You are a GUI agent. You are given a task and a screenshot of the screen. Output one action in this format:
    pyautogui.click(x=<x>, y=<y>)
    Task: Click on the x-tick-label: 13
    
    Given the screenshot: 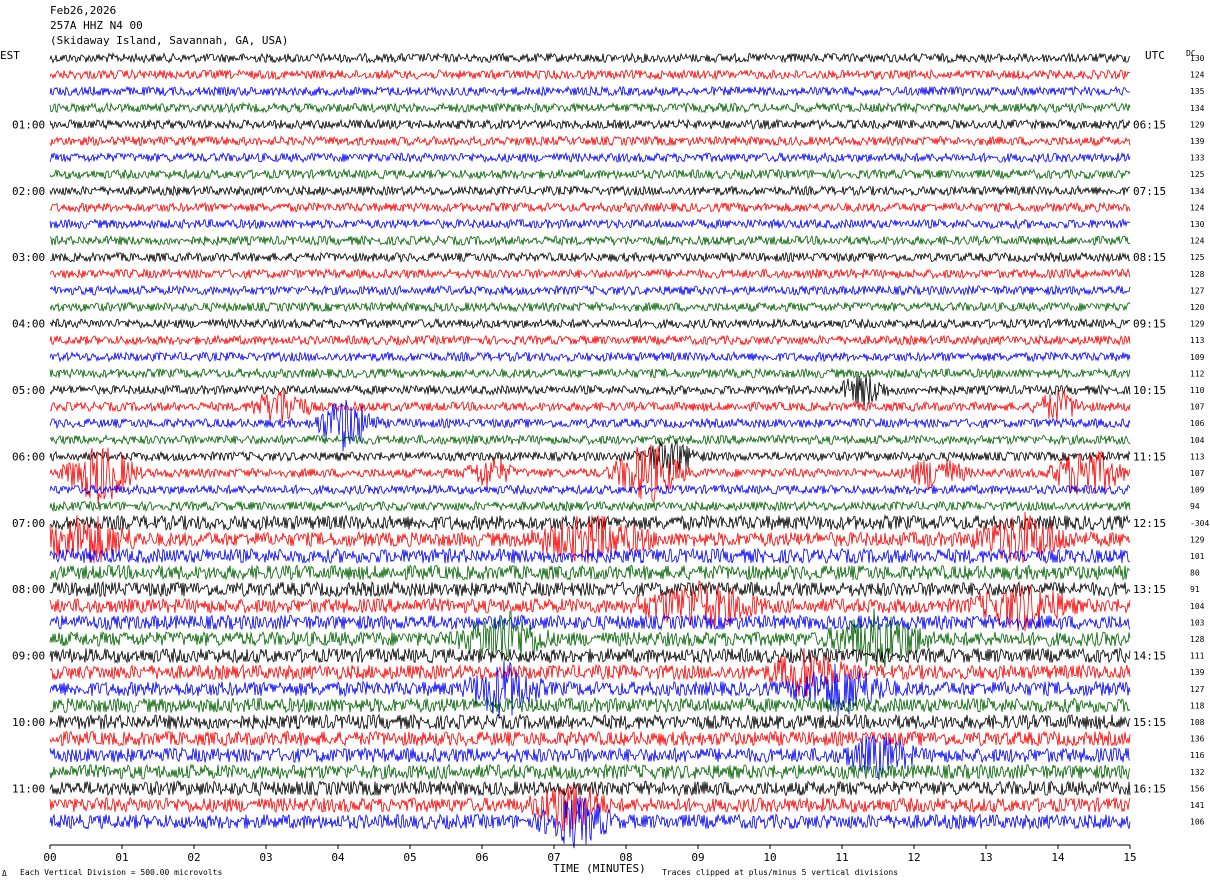 What is the action you would take?
    pyautogui.click(x=985, y=857)
    